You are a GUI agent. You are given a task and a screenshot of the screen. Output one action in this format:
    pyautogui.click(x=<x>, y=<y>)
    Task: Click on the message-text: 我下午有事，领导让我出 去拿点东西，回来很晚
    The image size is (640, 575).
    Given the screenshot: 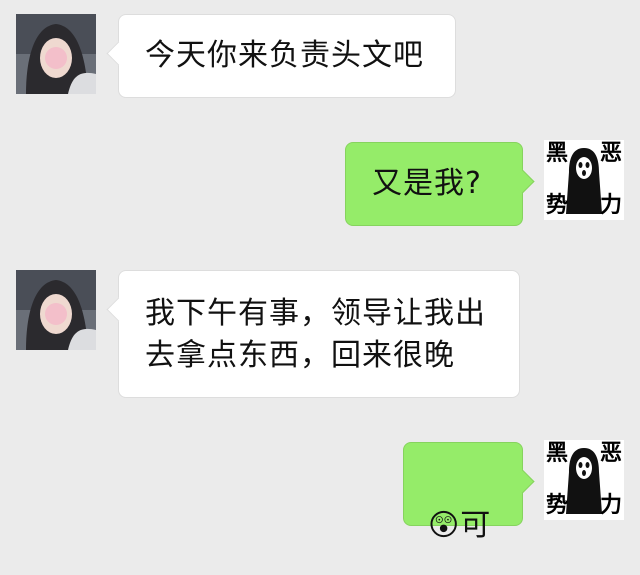 What is the action you would take?
    pyautogui.click(x=315, y=334)
    